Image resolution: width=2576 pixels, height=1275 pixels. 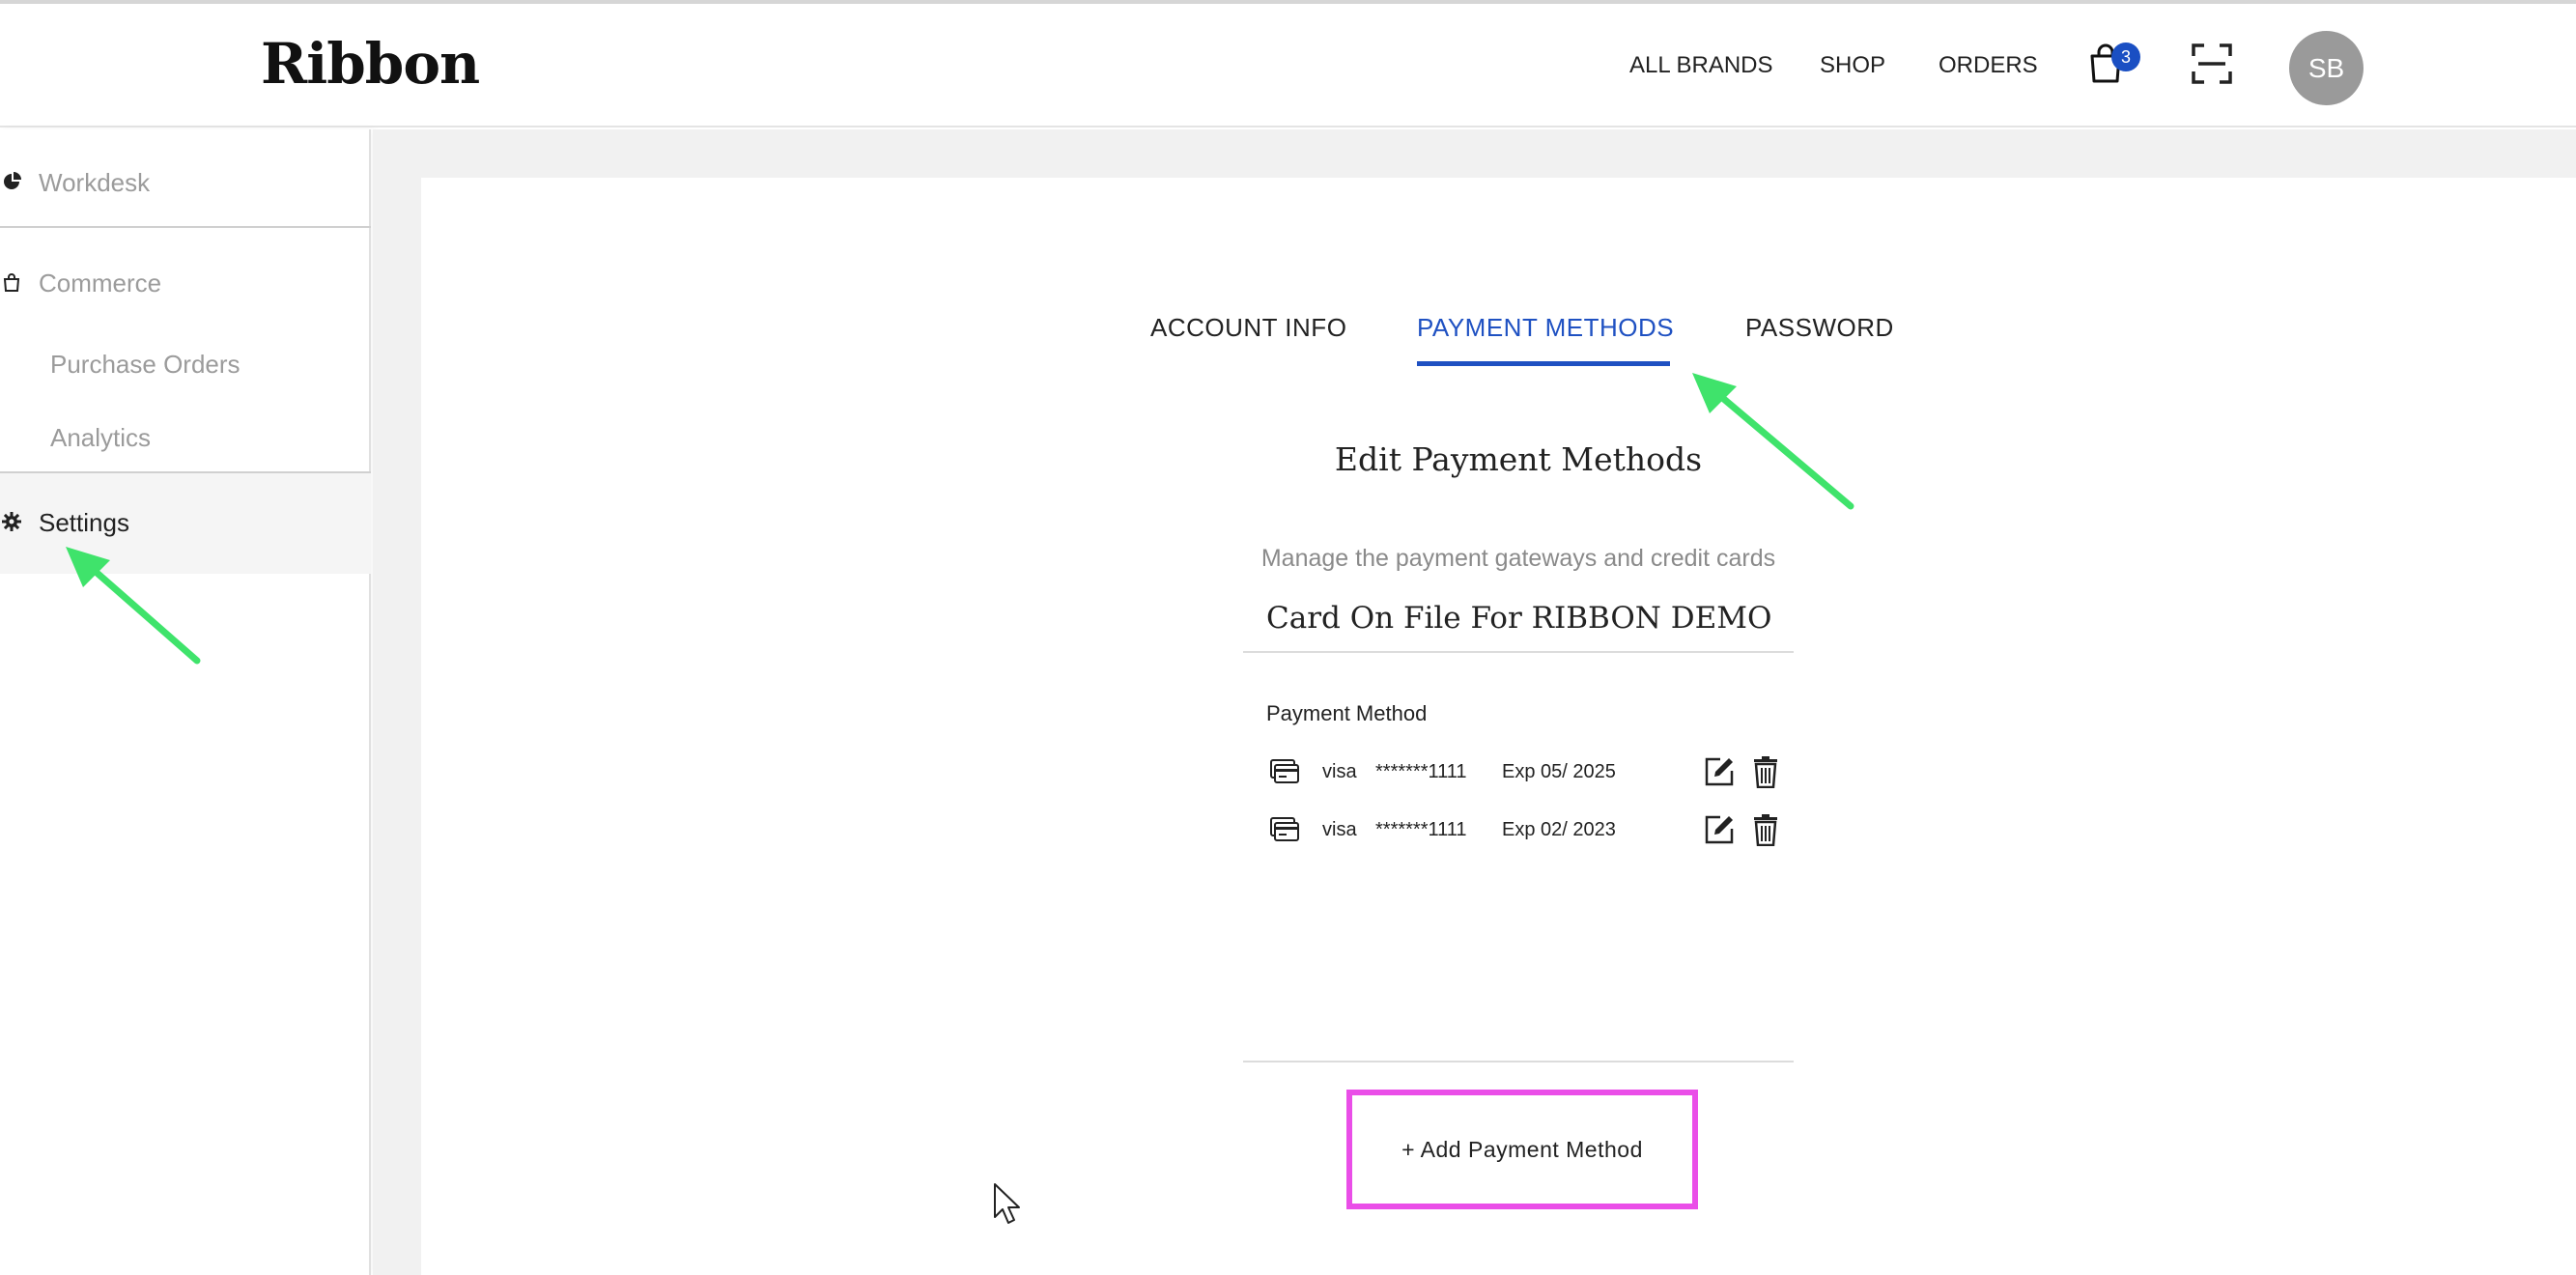 I want to click on payment-method-row: visa *******1111 Exp 02/ 2023, so click(x=1527, y=831).